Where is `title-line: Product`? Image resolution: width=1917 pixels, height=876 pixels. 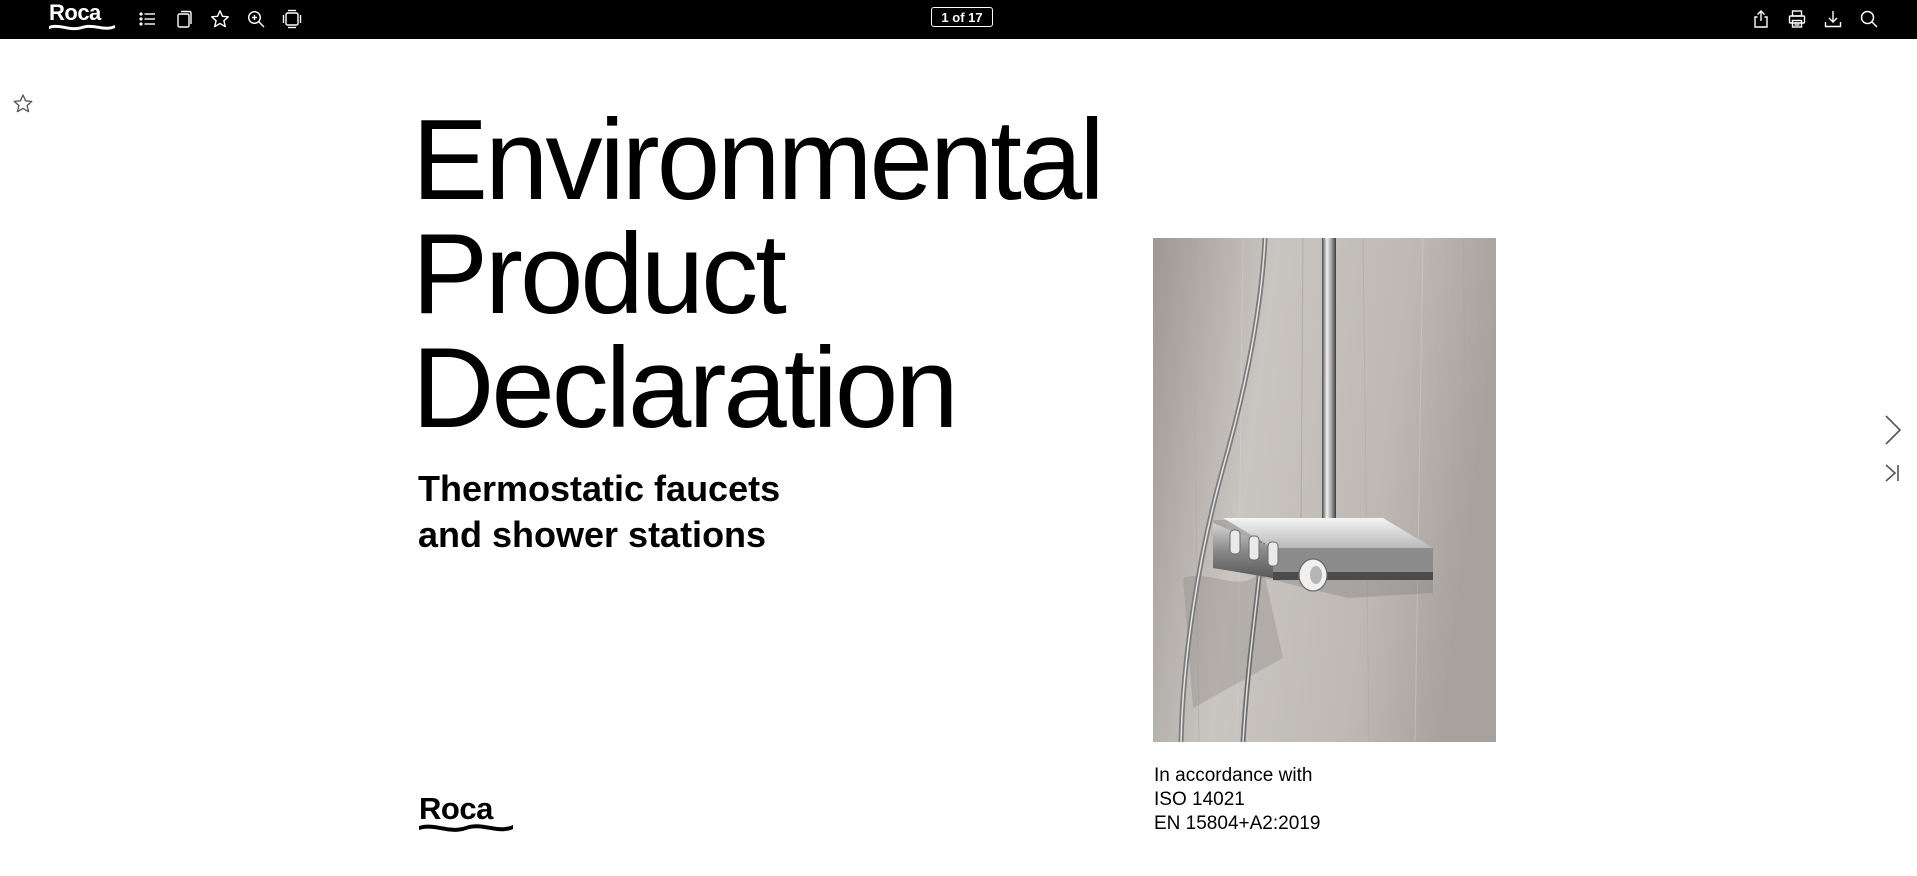
title-line: Product is located at coordinates (599, 274).